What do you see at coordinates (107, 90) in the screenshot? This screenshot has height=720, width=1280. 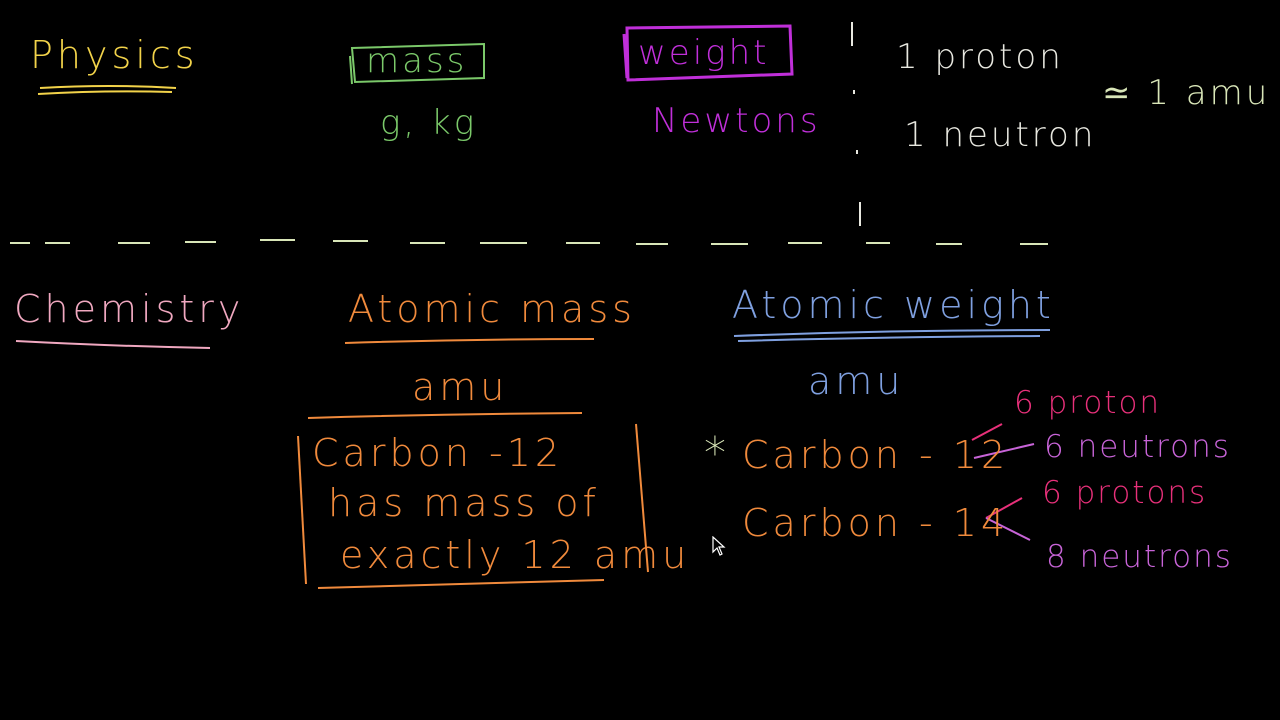 I see `physics-underline` at bounding box center [107, 90].